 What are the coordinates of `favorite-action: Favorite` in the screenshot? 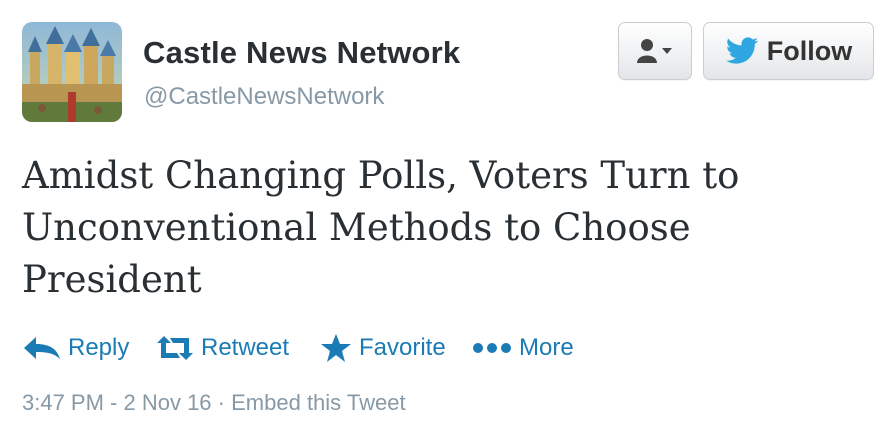 It's located at (382, 348).